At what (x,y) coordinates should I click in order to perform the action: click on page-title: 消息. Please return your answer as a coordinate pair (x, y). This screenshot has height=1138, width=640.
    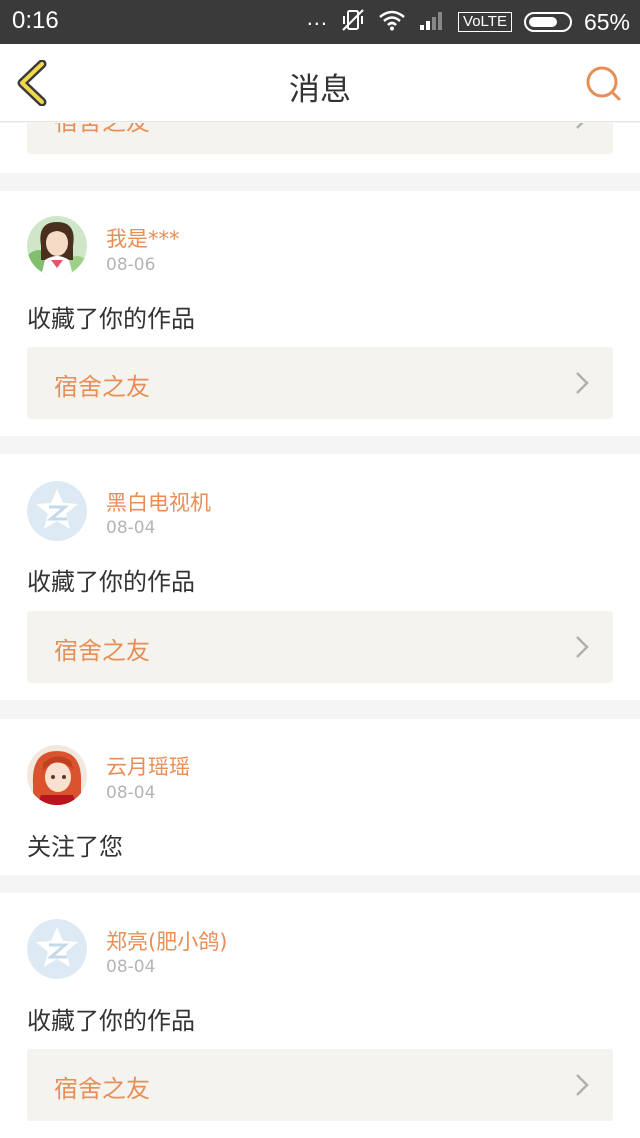
    Looking at the image, I should click on (320, 90).